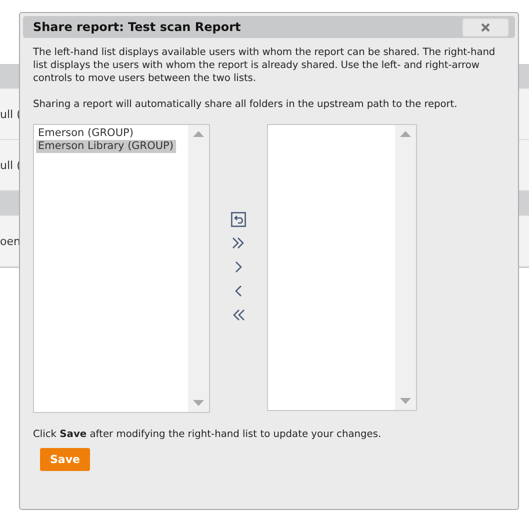  I want to click on save-hint-text: Click Save after modifying the right-hand list to update your changes., so click(207, 434).